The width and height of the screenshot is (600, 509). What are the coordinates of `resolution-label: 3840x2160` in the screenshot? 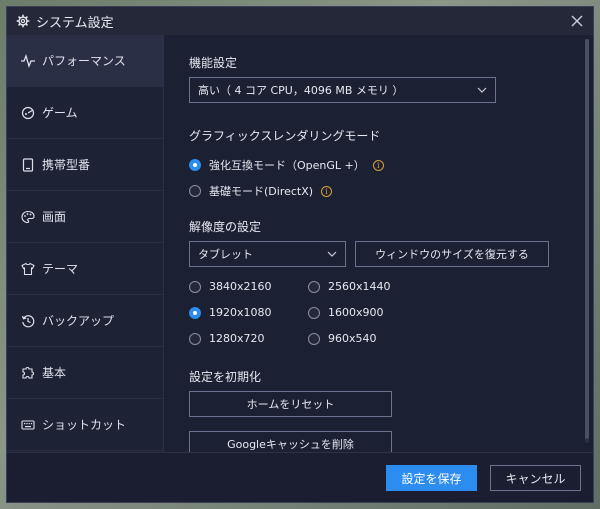 It's located at (240, 286).